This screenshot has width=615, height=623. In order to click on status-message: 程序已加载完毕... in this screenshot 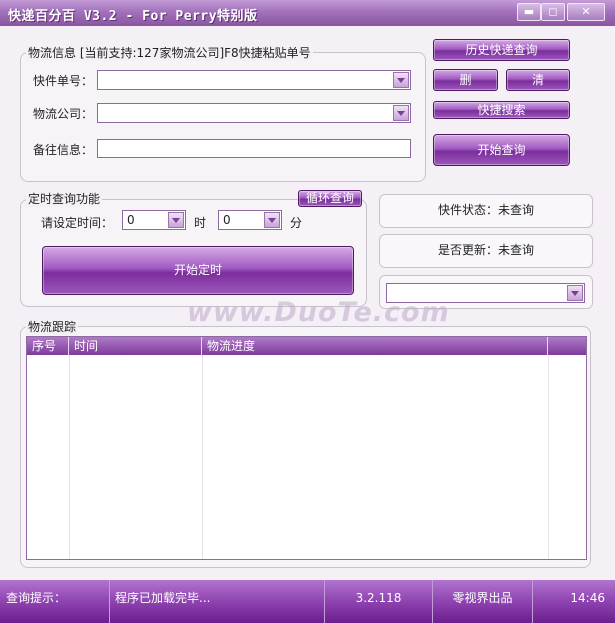, I will do `click(217, 601)`.